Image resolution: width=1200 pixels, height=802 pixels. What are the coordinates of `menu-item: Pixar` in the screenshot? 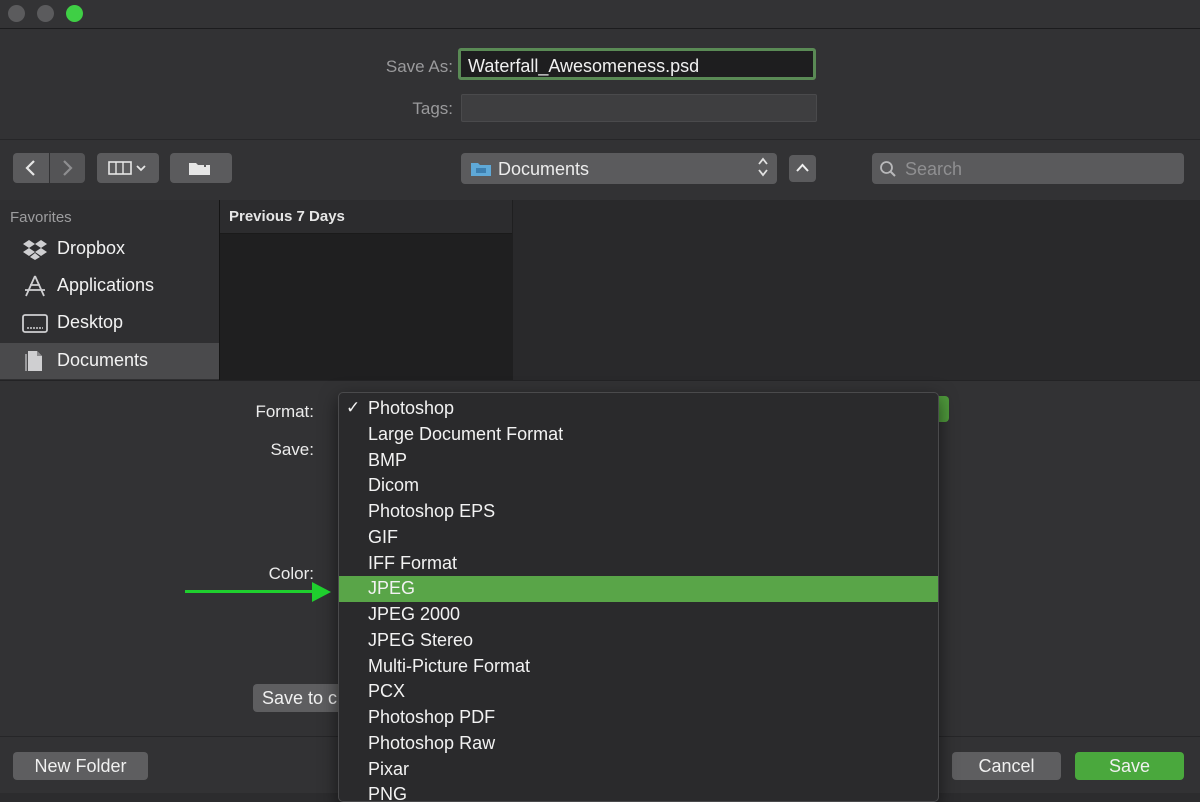 It's located at (638, 770).